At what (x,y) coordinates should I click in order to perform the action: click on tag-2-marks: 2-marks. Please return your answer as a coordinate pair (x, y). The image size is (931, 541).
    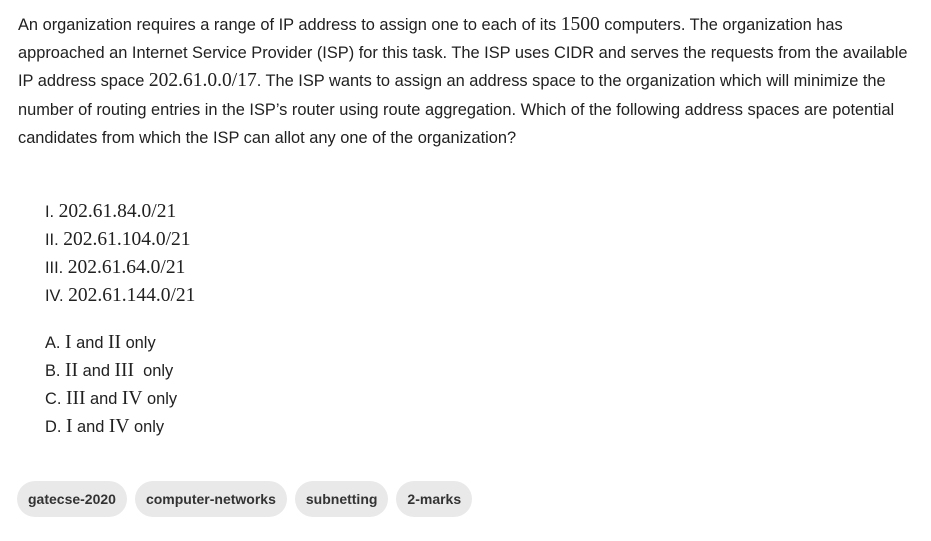
    Looking at the image, I should click on (434, 499).